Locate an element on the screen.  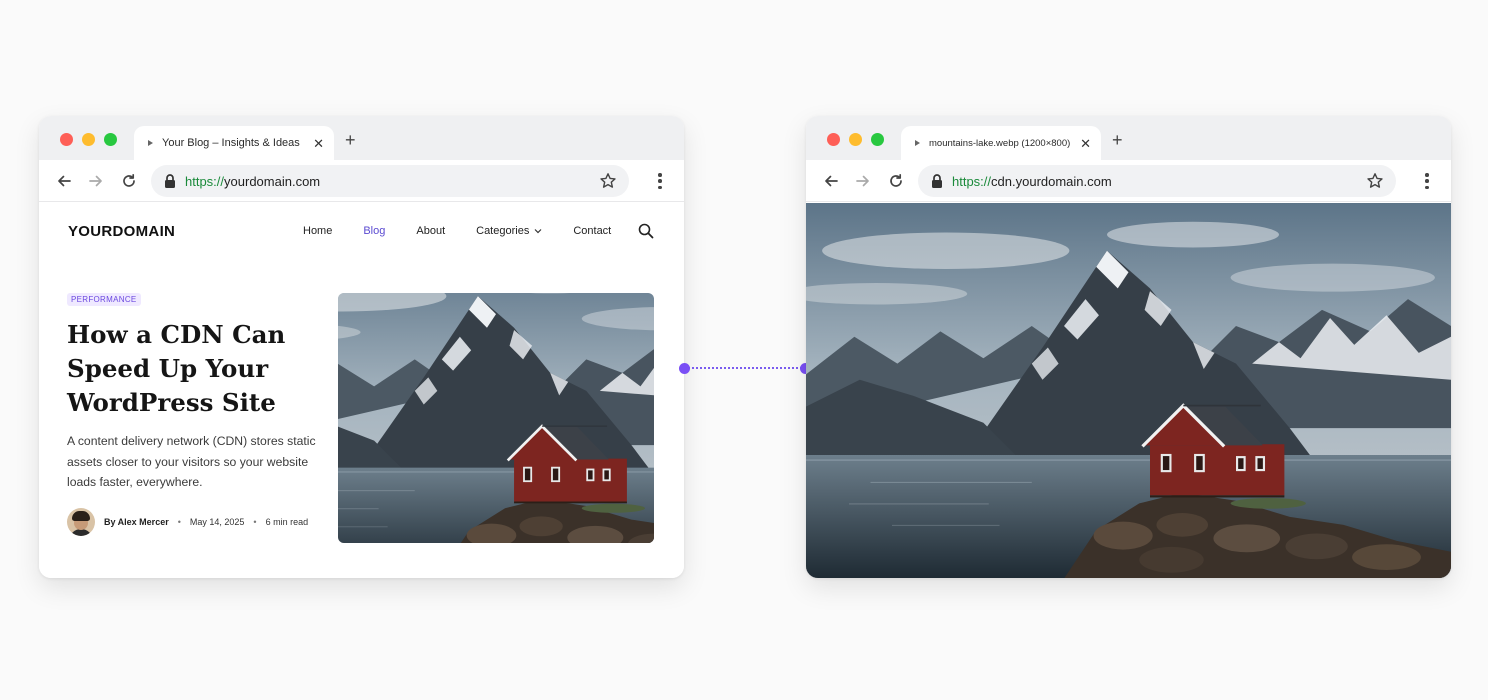
url-text: https://yourdomain.com is located at coordinates (392, 181).